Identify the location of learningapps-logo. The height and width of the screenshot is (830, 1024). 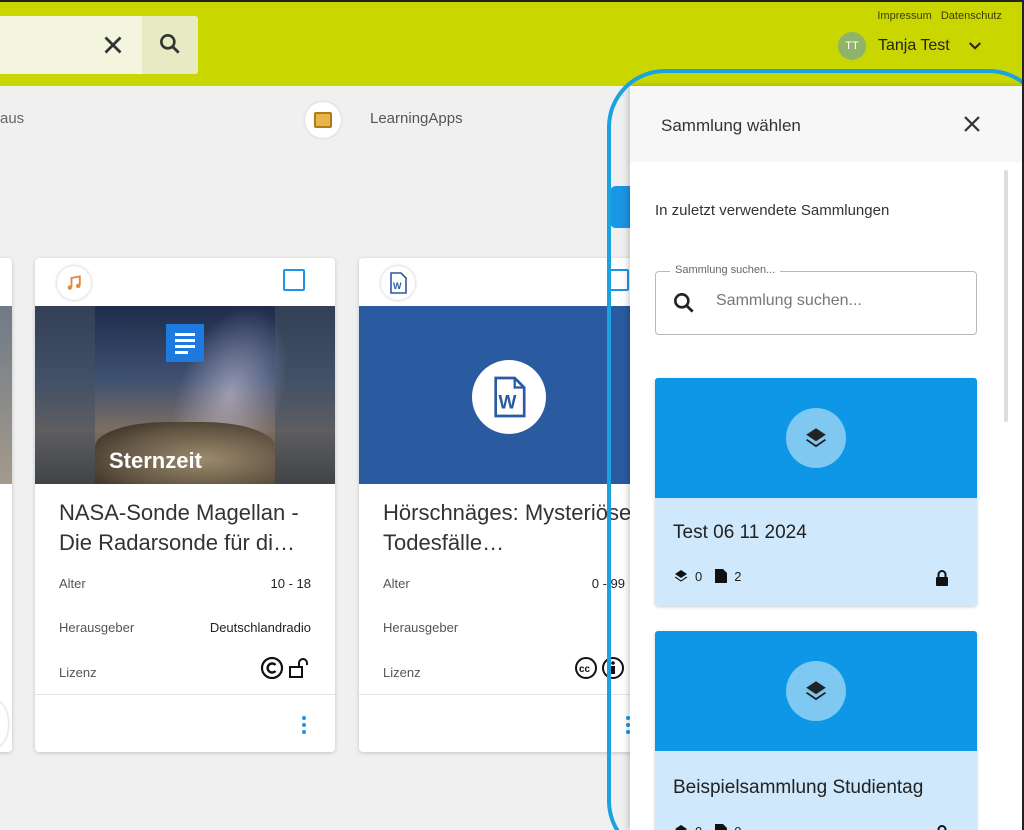
(323, 120).